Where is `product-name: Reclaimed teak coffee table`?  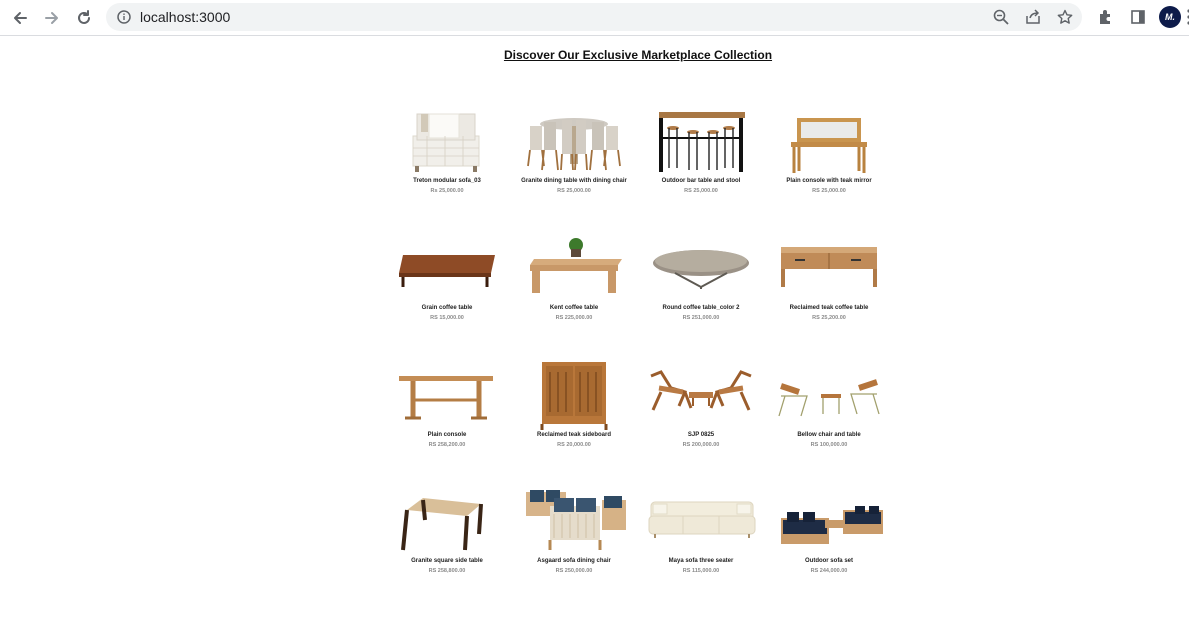 product-name: Reclaimed teak coffee table is located at coordinates (829, 308).